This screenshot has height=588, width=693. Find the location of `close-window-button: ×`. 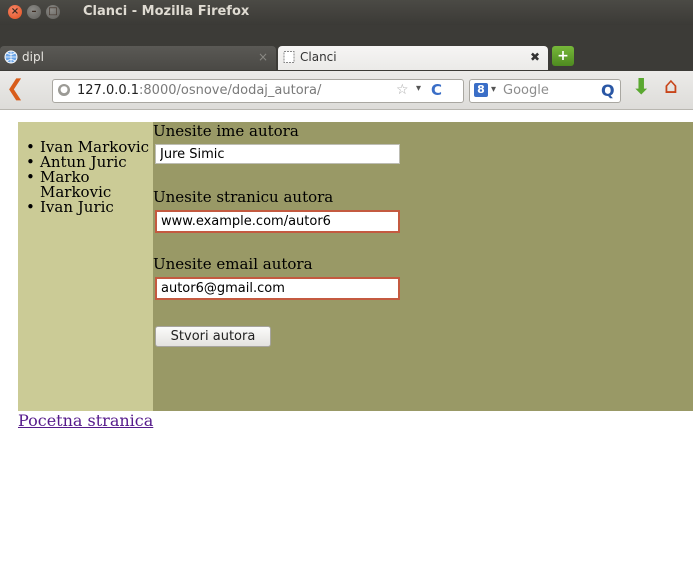

close-window-button: × is located at coordinates (15, 12).